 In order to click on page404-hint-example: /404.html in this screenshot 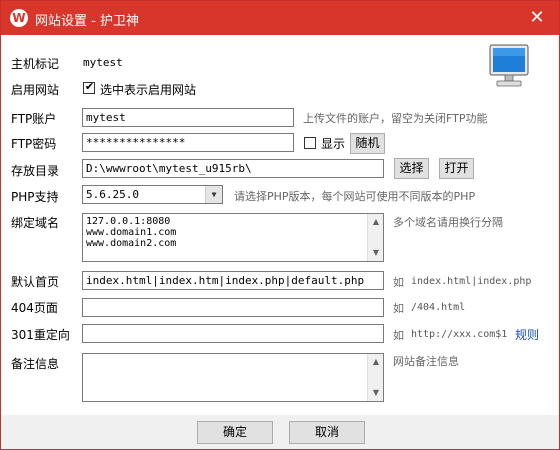, I will do `click(438, 307)`.